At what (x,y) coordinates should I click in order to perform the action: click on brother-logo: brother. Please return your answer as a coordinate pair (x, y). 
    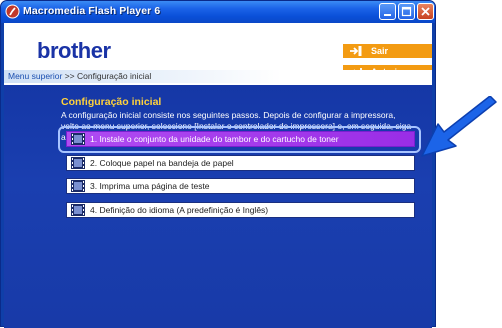
    Looking at the image, I should click on (74, 50).